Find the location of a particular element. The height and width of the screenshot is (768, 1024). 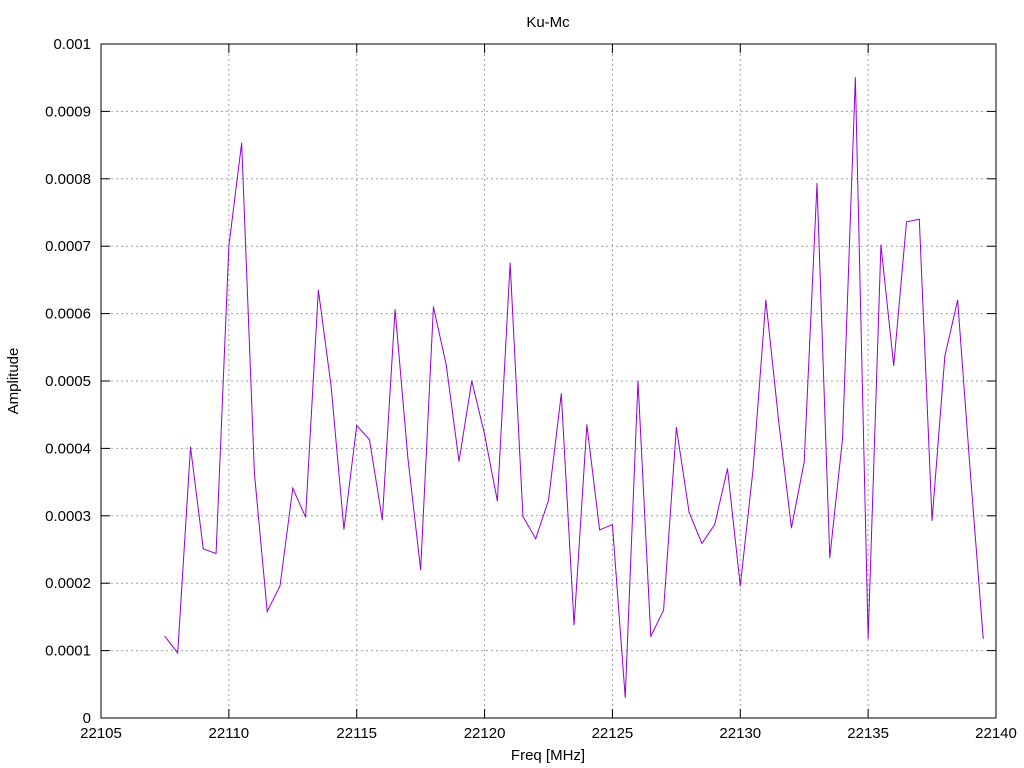

y-tick-label: 0.0001 is located at coordinates (68, 651).